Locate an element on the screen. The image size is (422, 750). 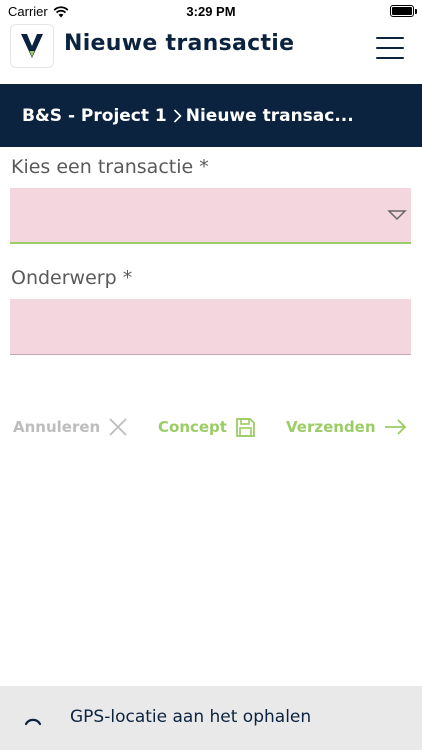
app-logo is located at coordinates (32, 46).